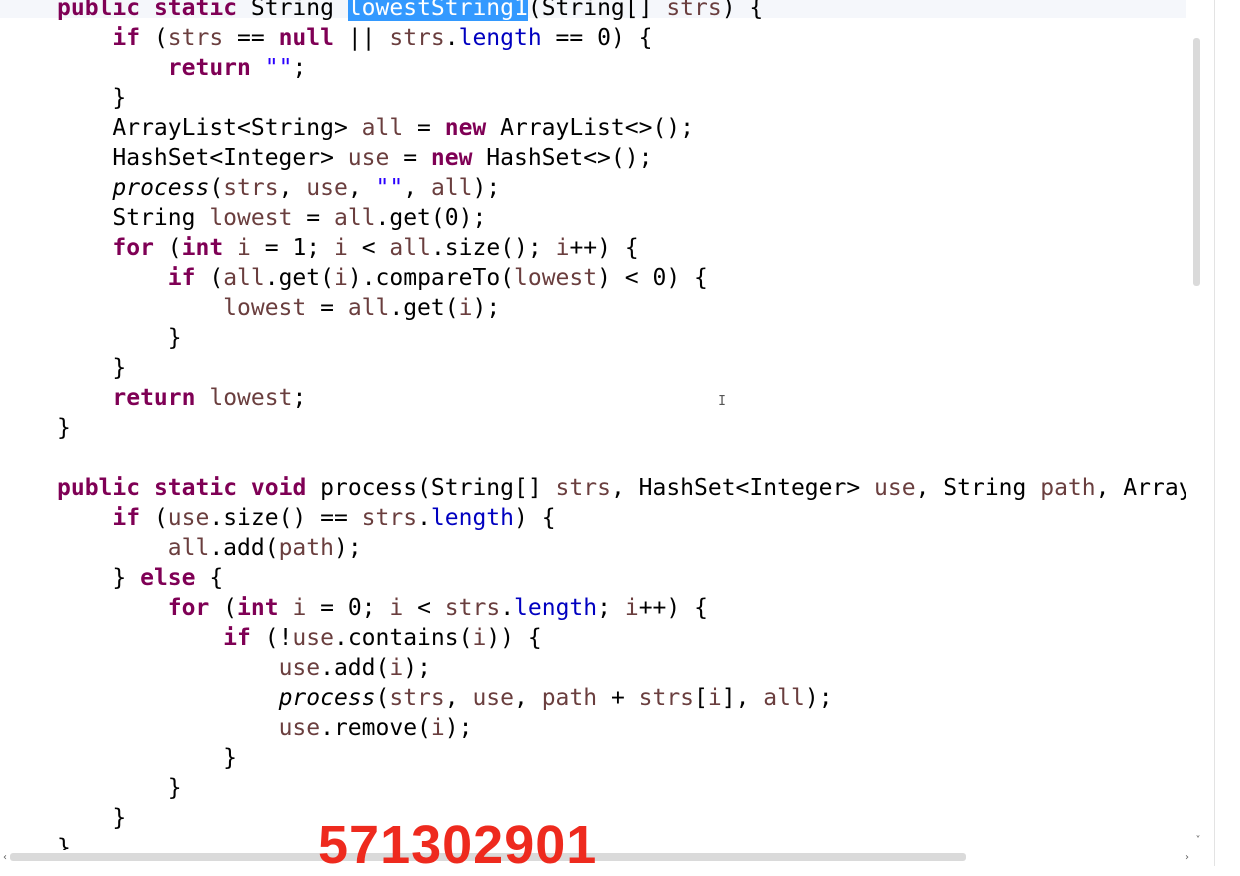 The width and height of the screenshot is (1240, 876). Describe the element at coordinates (742, 488) in the screenshot. I see `code-token: , HashSet<Integer>` at that location.